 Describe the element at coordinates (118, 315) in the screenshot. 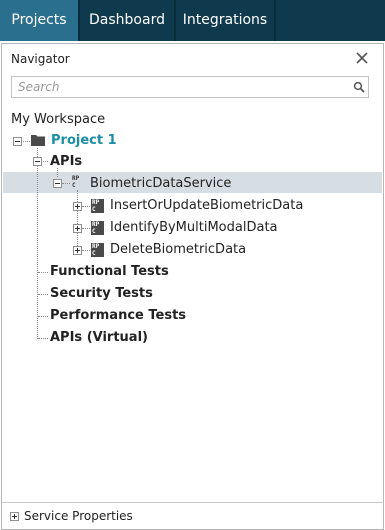

I see `tree-item-performance-tests: Performance Tests` at that location.